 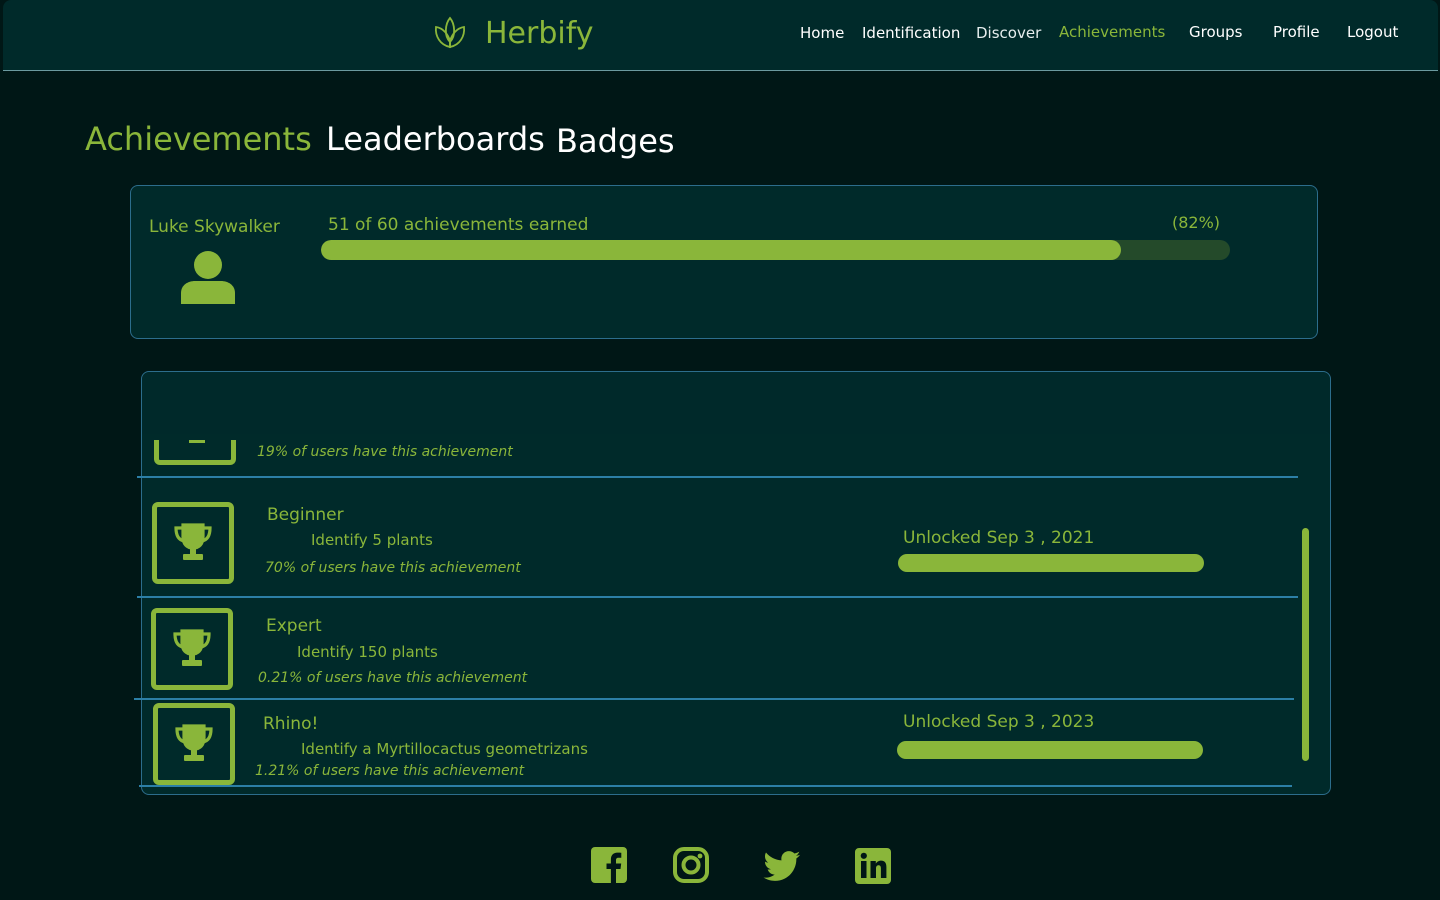 I want to click on user-name: Luke Skywalker, so click(x=214, y=227).